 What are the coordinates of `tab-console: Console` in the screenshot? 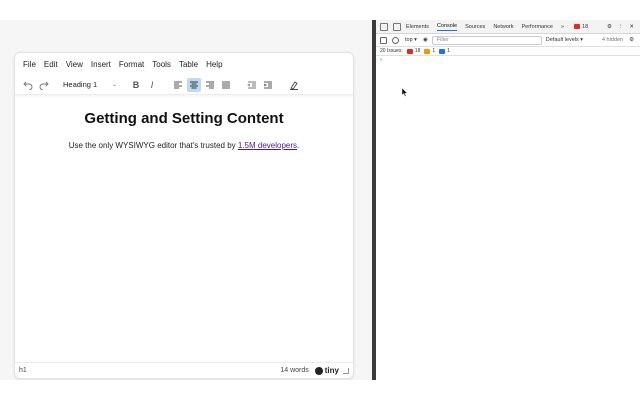 It's located at (447, 27).